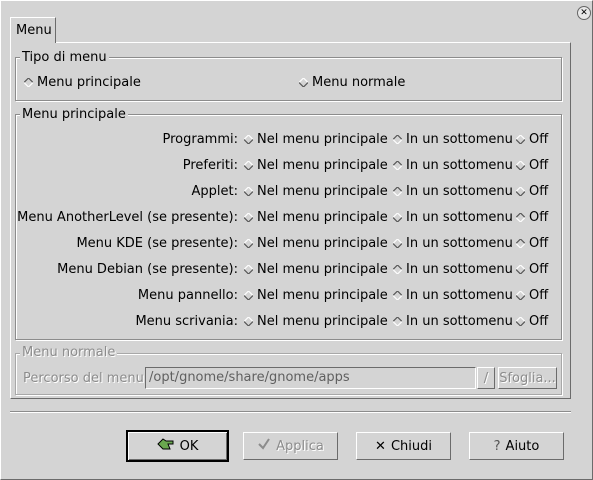 This screenshot has height=480, width=593. I want to click on normal-menu-legend: Menu normale, so click(69, 352).